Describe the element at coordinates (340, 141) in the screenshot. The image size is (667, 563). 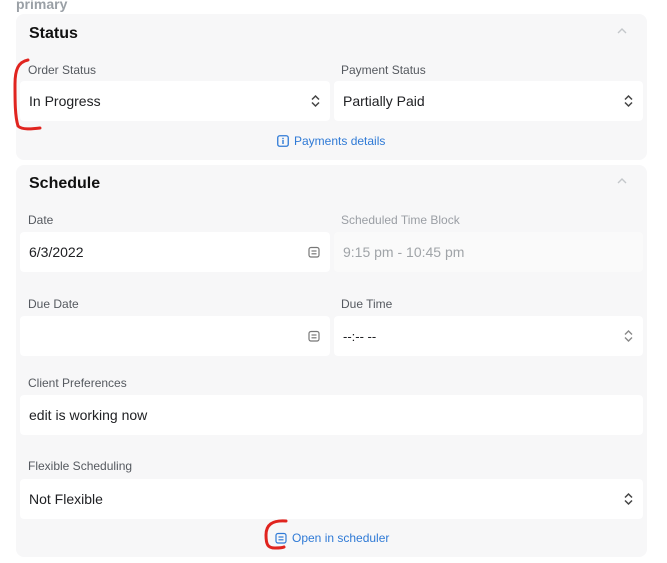
I see `payments-details-label: Payments details` at that location.